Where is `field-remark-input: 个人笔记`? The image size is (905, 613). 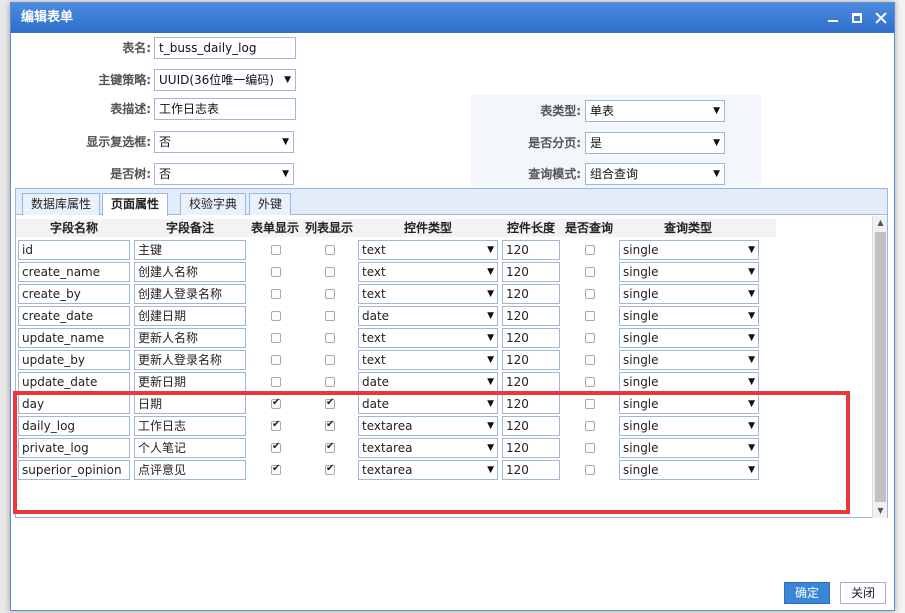
field-remark-input: 个人笔记 is located at coordinates (190, 448).